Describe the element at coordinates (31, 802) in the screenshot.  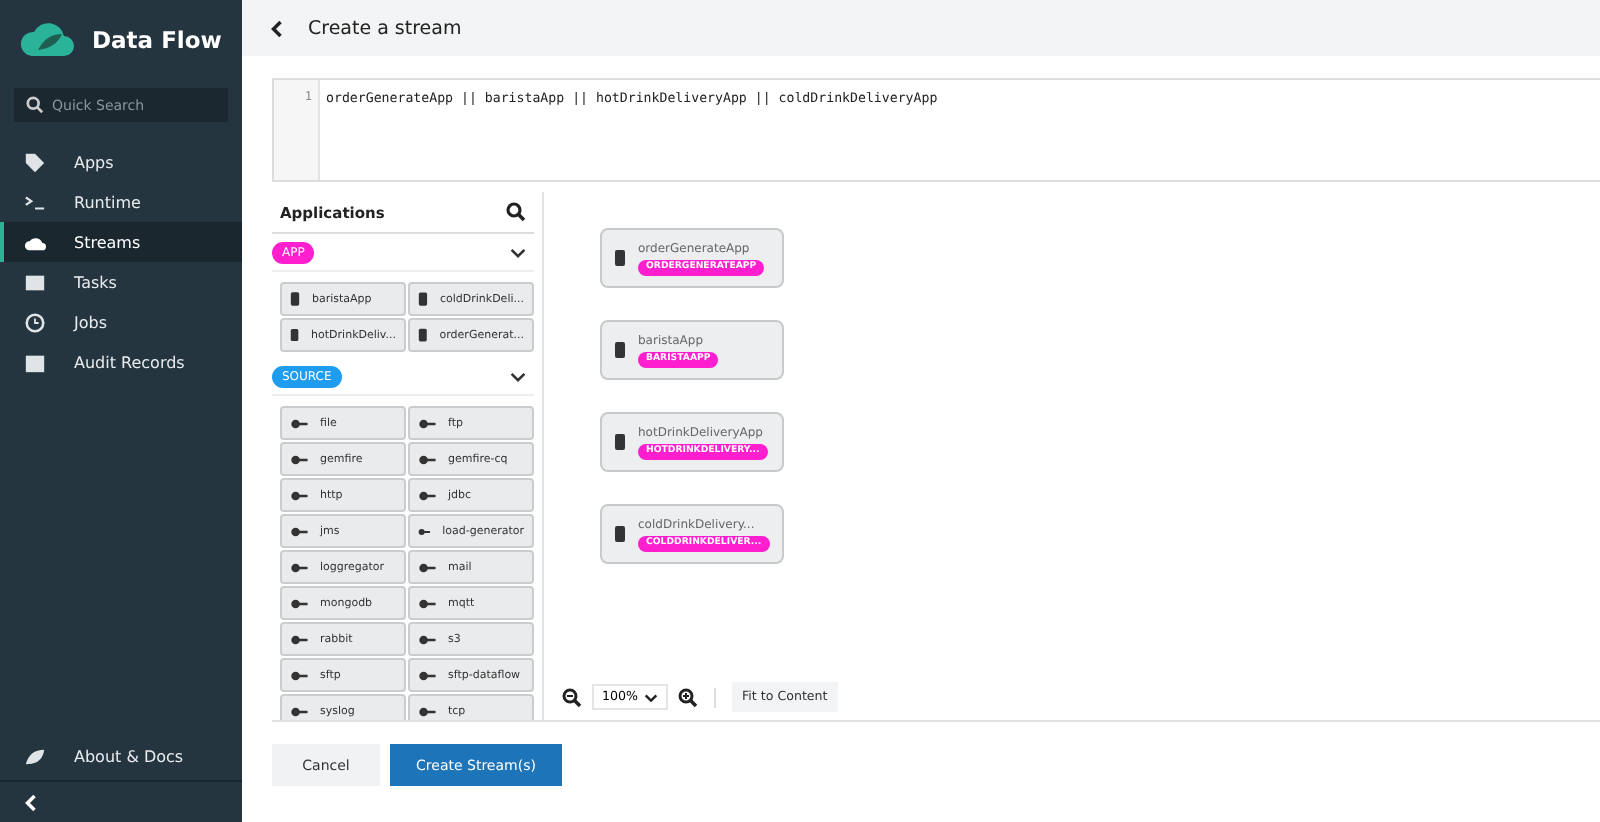
I see `collapse-chevron-icon` at that location.